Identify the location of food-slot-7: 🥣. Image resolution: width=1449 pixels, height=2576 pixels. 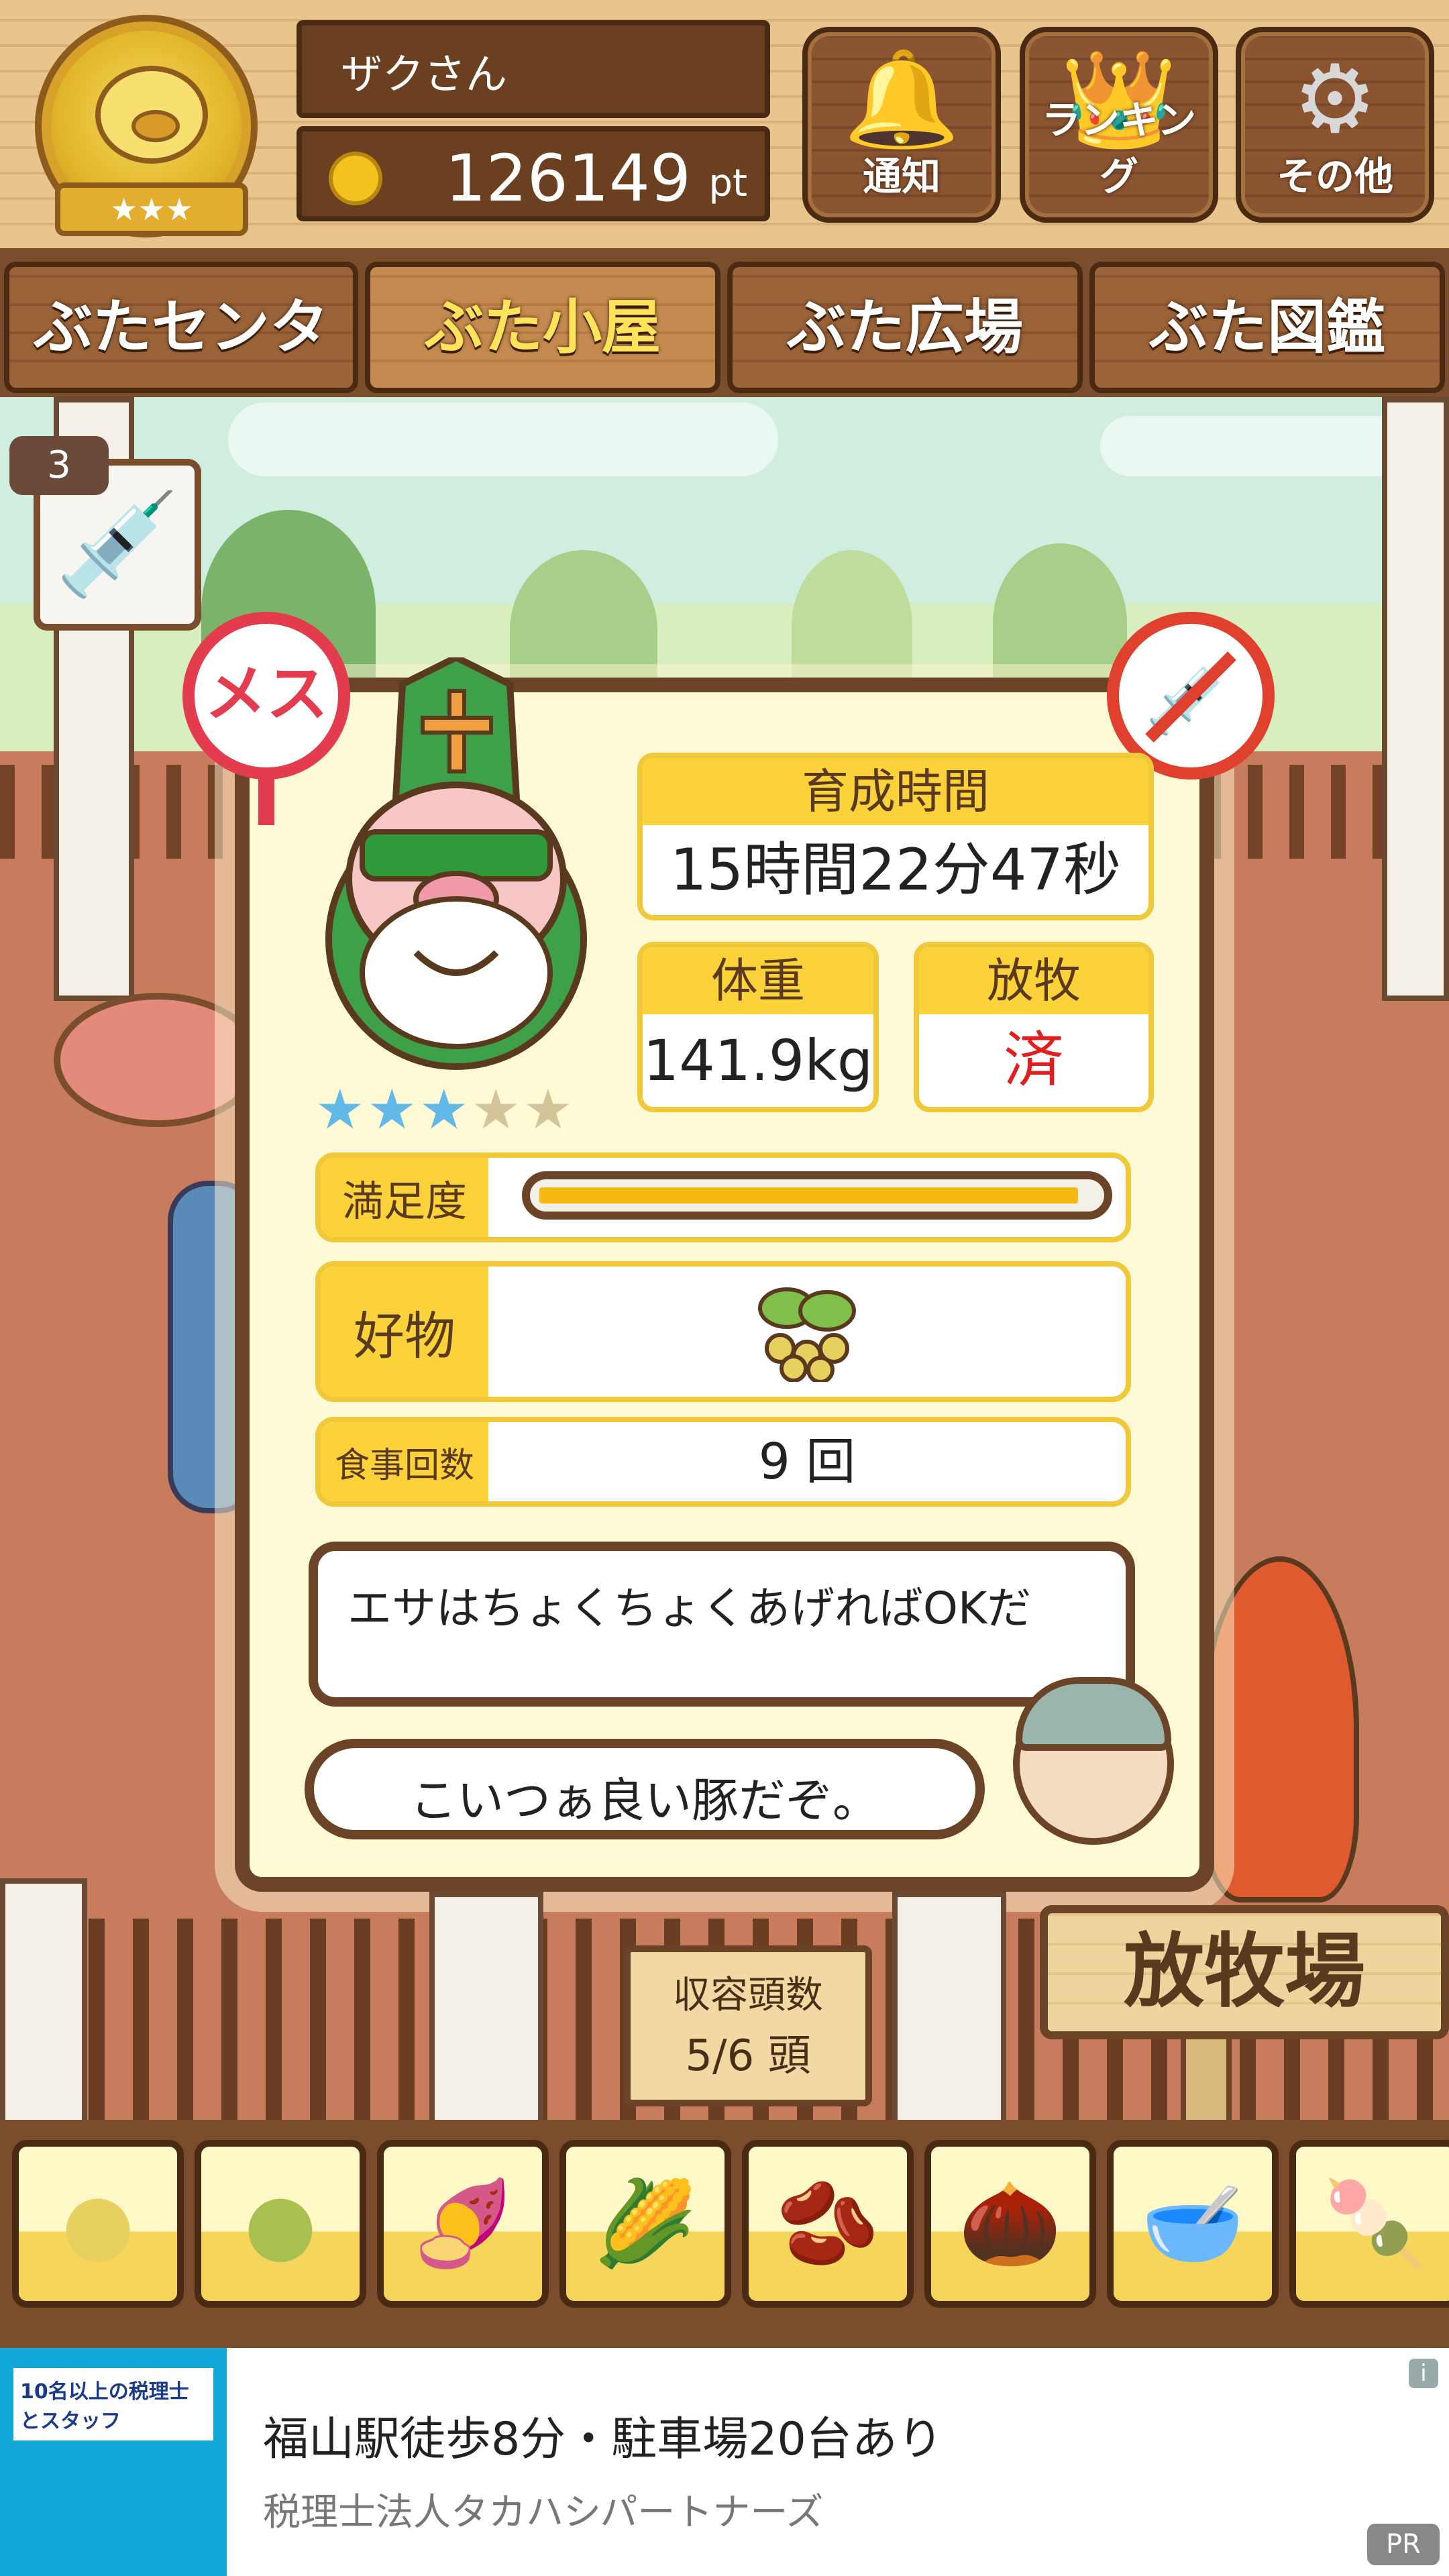
(1193, 2224).